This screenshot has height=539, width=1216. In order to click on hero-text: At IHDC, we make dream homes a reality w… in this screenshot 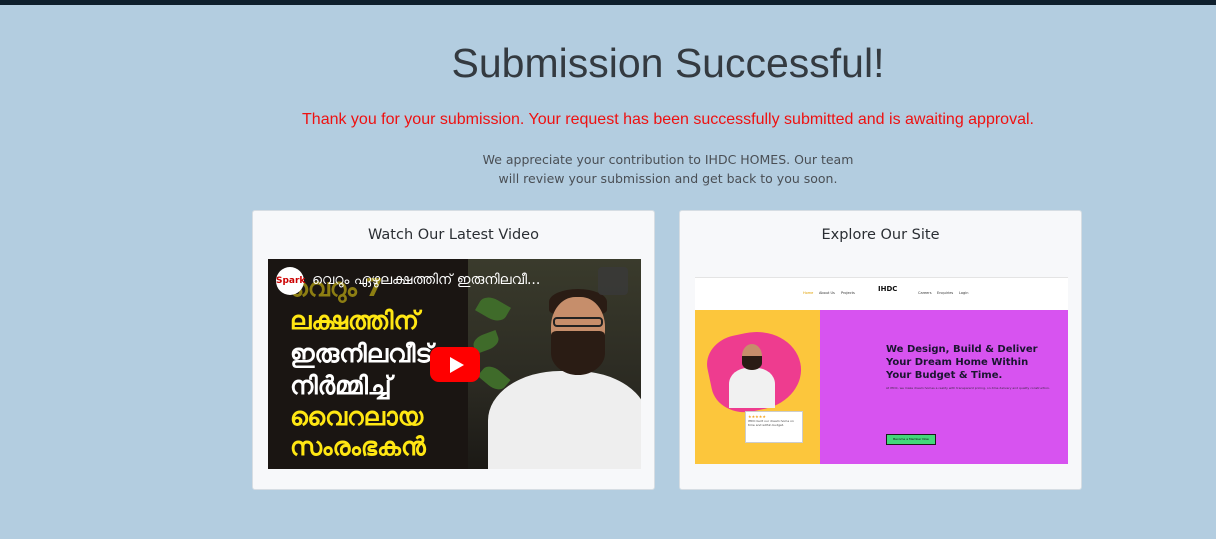, I will do `click(968, 388)`.